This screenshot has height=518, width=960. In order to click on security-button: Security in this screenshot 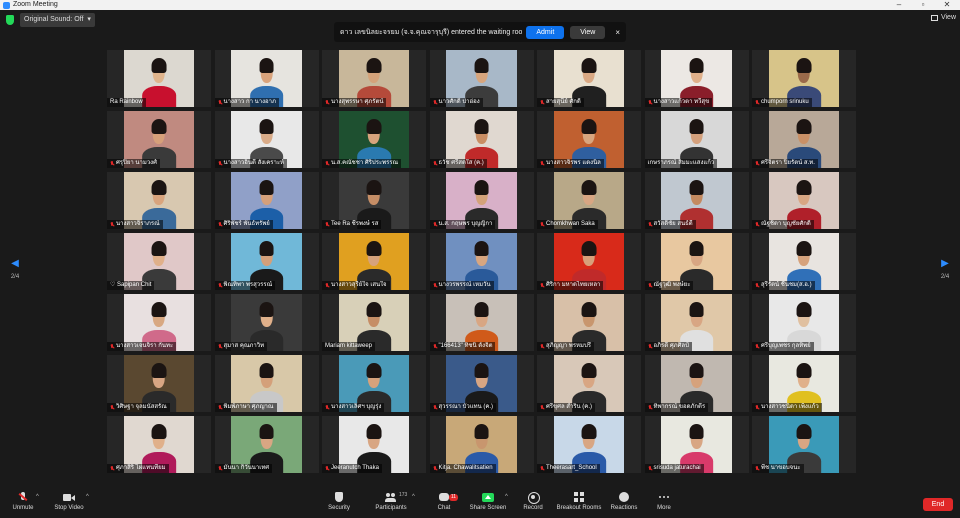, I will do `click(339, 501)`.